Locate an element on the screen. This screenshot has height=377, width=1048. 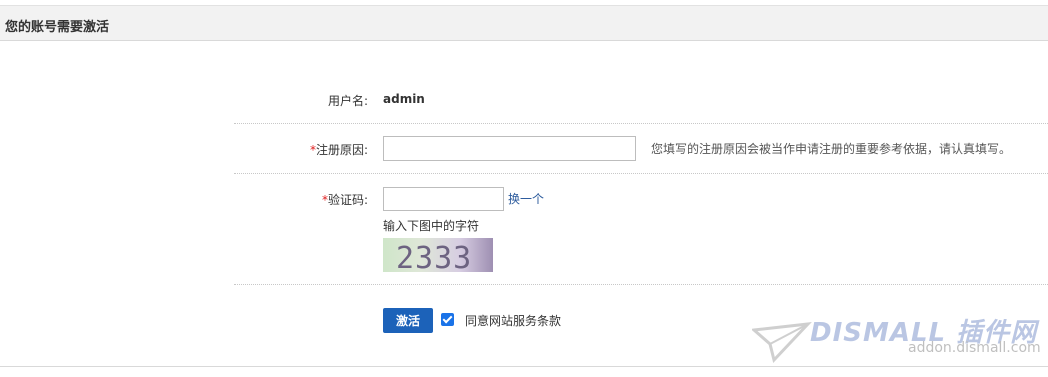
reason-hint: 您填写的注册原因会被当作申请注册的重要参考依据，请认真填写。 is located at coordinates (831, 149).